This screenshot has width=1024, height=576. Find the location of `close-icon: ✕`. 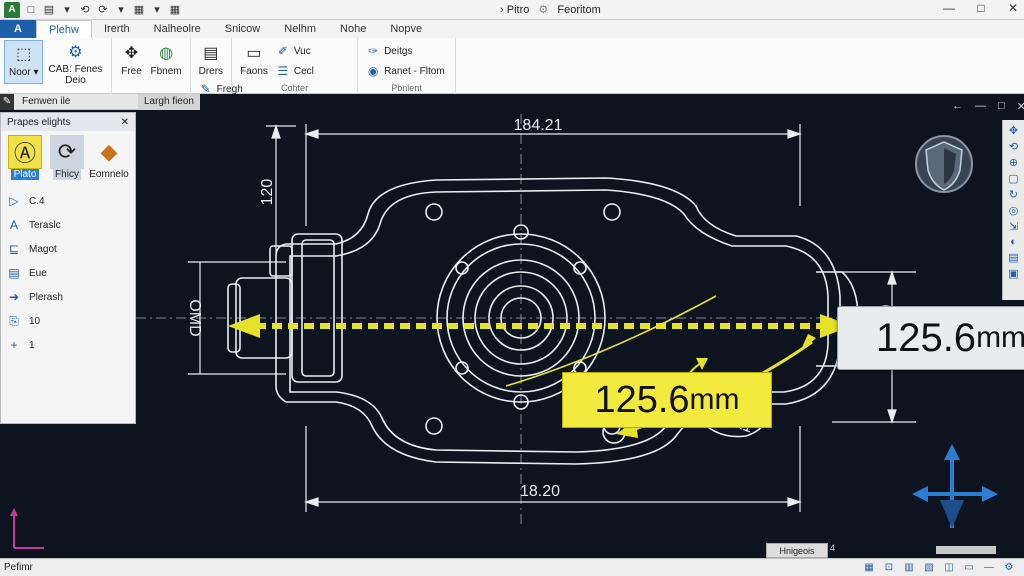

close-icon: ✕ is located at coordinates (1013, 8).